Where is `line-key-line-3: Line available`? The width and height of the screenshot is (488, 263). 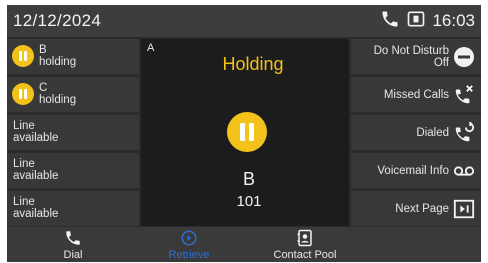 line-key-line-3: Line available is located at coordinates (73, 132).